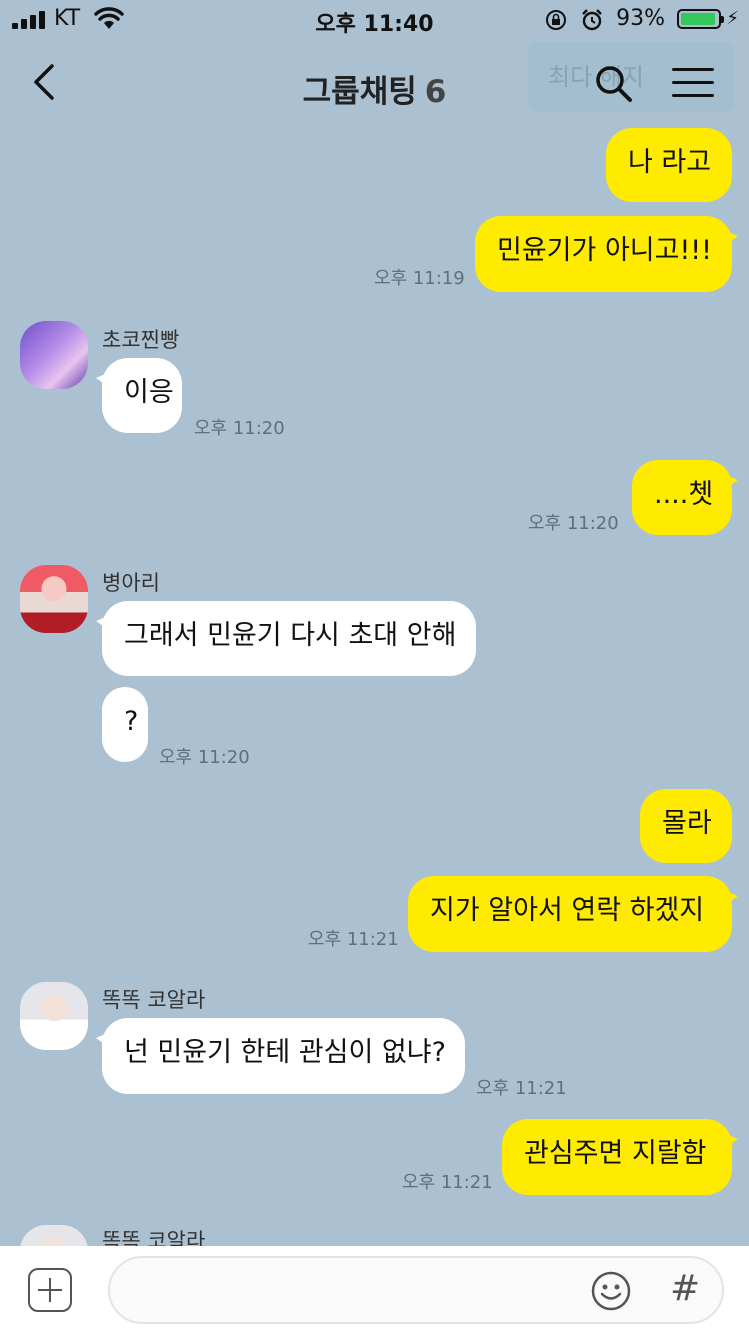  What do you see at coordinates (685, 497) in the screenshot?
I see `message-bubble-mine: ....쳇` at bounding box center [685, 497].